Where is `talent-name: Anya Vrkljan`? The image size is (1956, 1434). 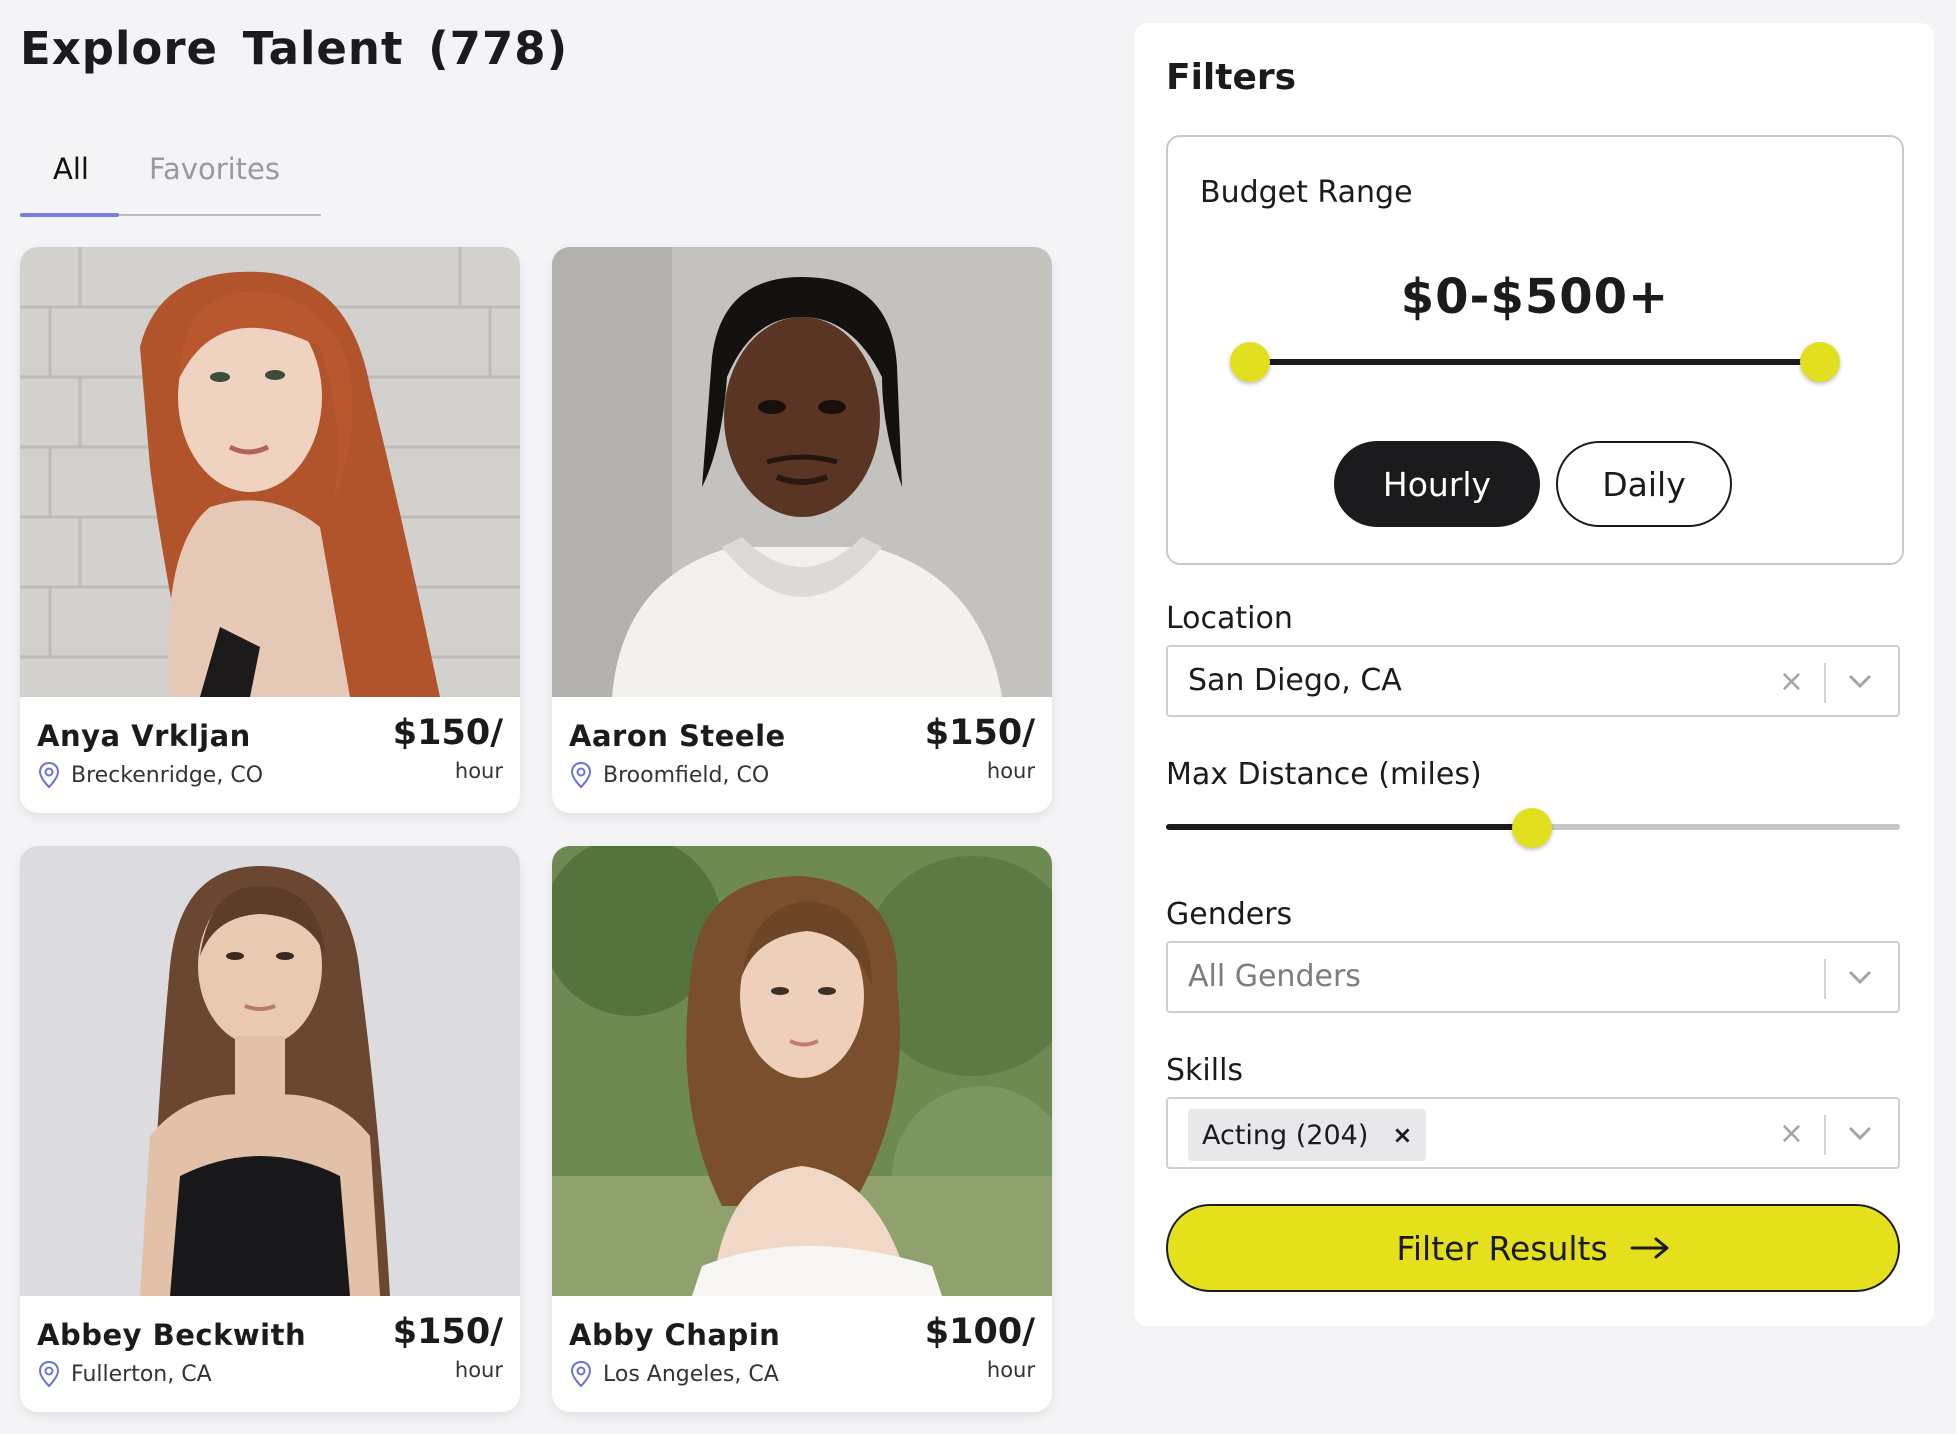
talent-name: Anya Vrkljan is located at coordinates (144, 736).